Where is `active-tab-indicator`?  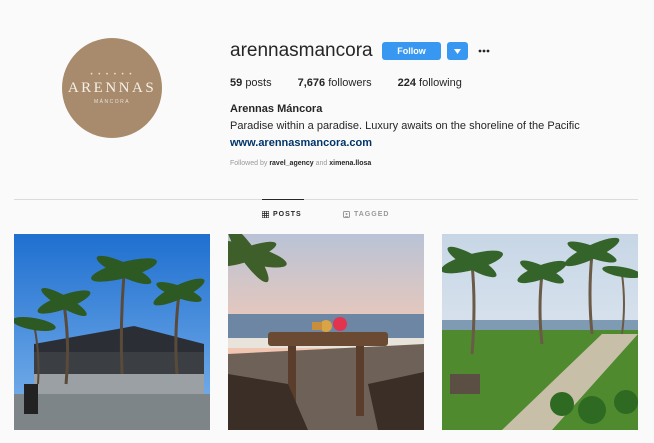 active-tab-indicator is located at coordinates (283, 199).